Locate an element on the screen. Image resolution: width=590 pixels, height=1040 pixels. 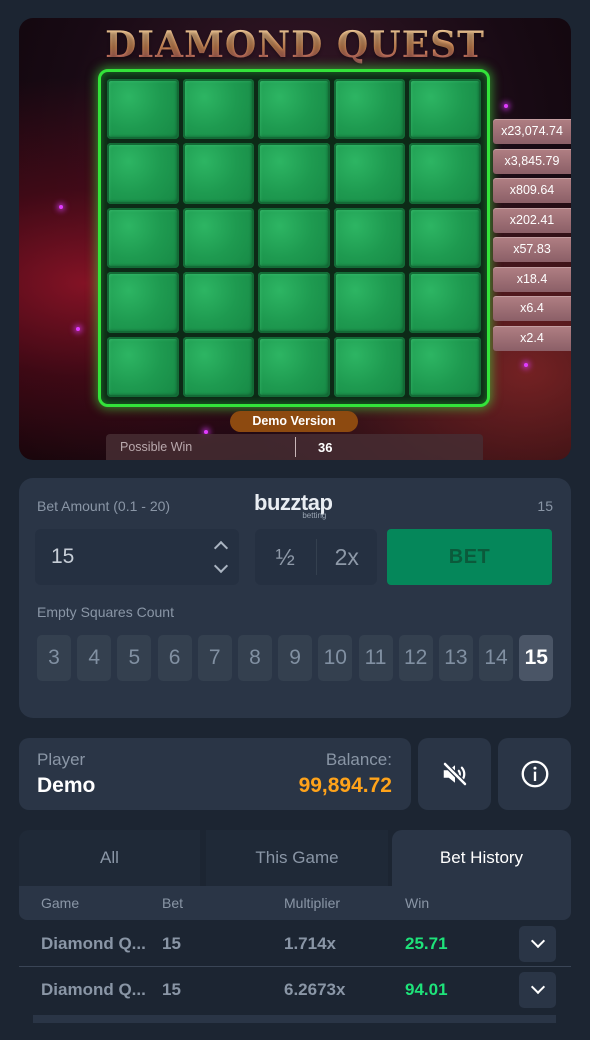
info-icon is located at coordinates (534, 774).